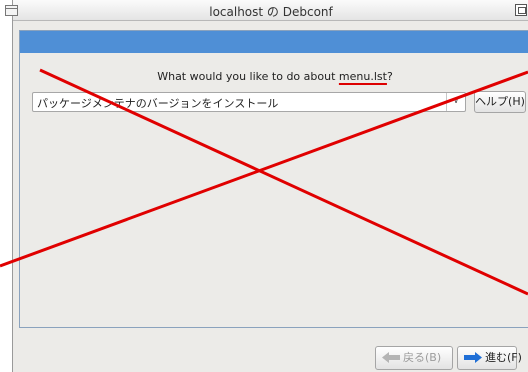  What do you see at coordinates (271, 12) in the screenshot?
I see `window-title: localhost の Debconf` at bounding box center [271, 12].